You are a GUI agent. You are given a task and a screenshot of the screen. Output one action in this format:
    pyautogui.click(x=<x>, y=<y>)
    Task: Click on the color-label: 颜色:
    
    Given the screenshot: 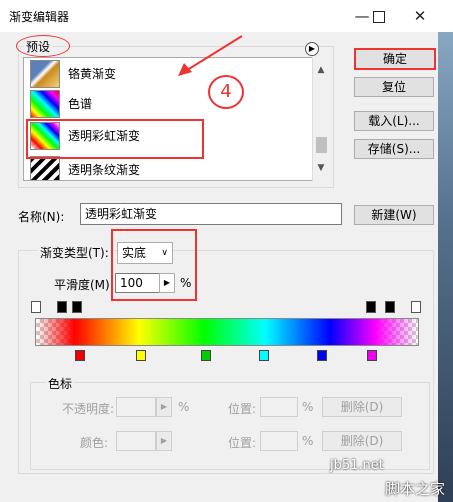 What is the action you would take?
    pyautogui.click(x=94, y=443)
    